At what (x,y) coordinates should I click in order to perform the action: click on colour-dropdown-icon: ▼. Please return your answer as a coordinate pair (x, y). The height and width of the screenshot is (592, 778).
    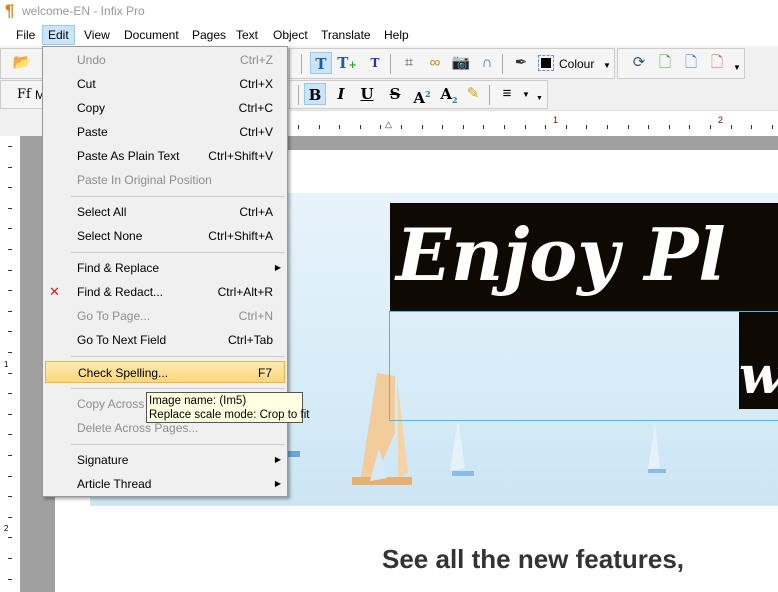
    Looking at the image, I should click on (607, 65).